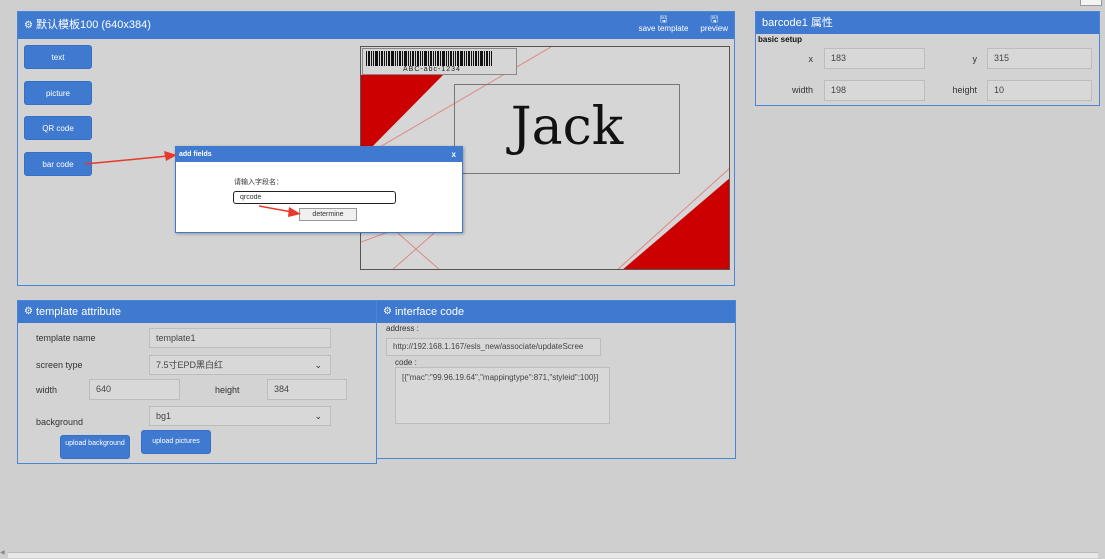  Describe the element at coordinates (328, 214) in the screenshot. I see `determine-button: determine` at that location.